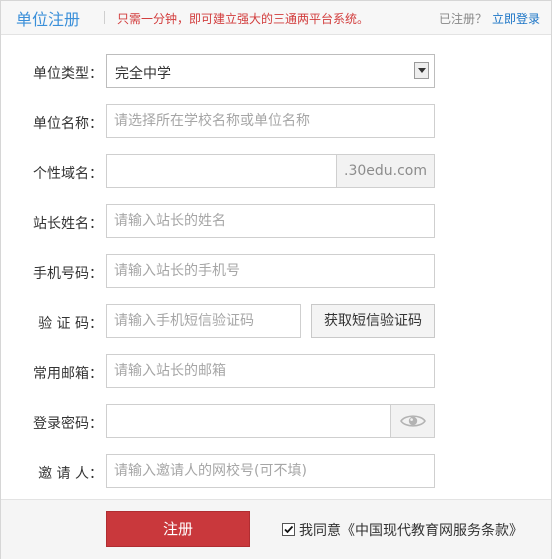  What do you see at coordinates (68, 74) in the screenshot?
I see `unit-type-label: 单位类型：` at bounding box center [68, 74].